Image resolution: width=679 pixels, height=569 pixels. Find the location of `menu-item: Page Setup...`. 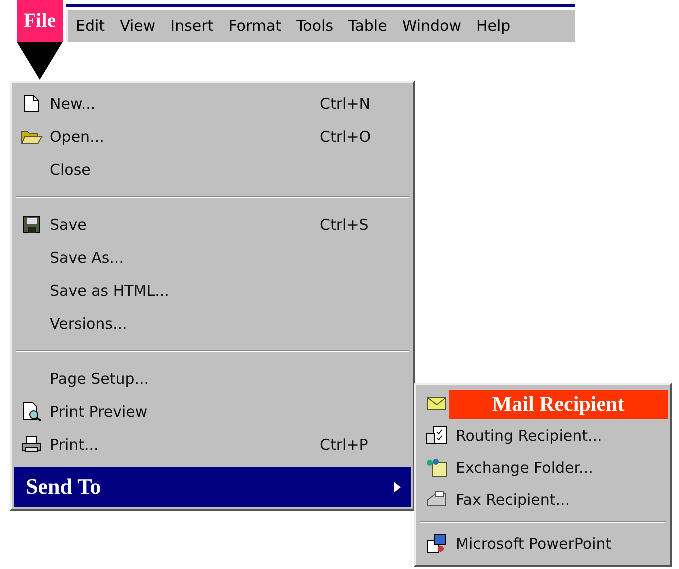

menu-item: Page Setup... is located at coordinates (212, 378).